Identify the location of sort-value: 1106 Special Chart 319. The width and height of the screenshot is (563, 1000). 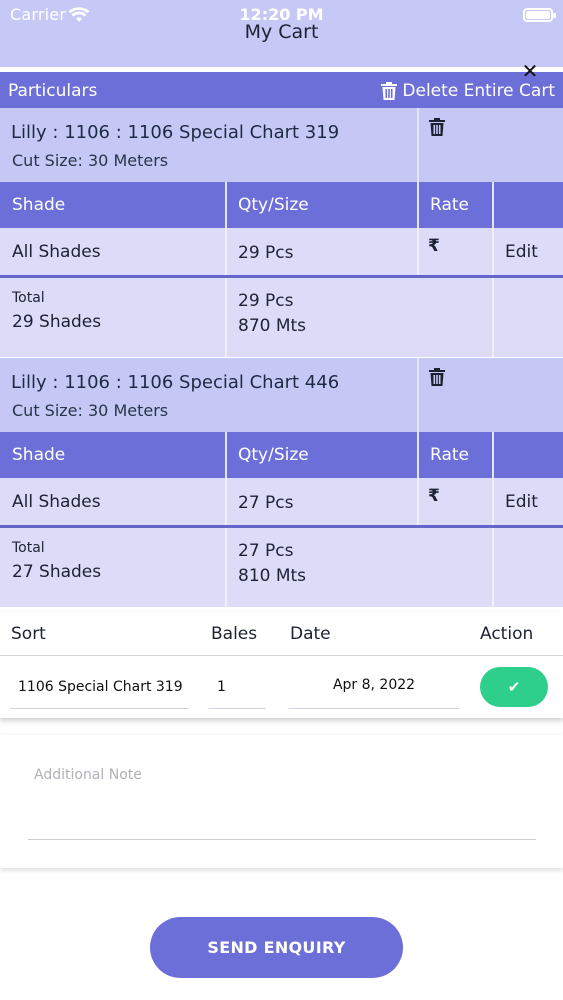
(100, 687).